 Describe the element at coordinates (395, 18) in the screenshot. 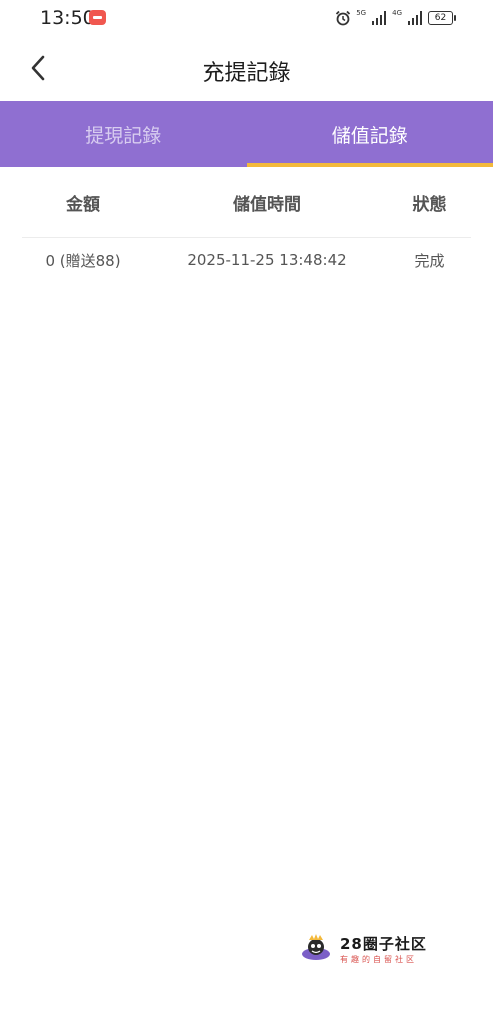

I see `status-indicators: 5G 4G 62` at that location.